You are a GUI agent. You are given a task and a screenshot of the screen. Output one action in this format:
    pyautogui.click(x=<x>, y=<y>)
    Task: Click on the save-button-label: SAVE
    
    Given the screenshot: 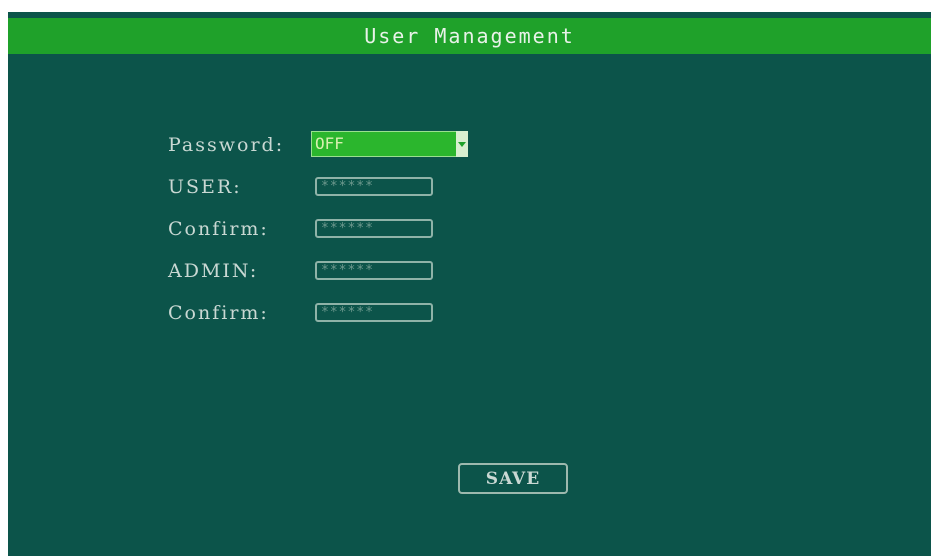 What is the action you would take?
    pyautogui.click(x=513, y=478)
    